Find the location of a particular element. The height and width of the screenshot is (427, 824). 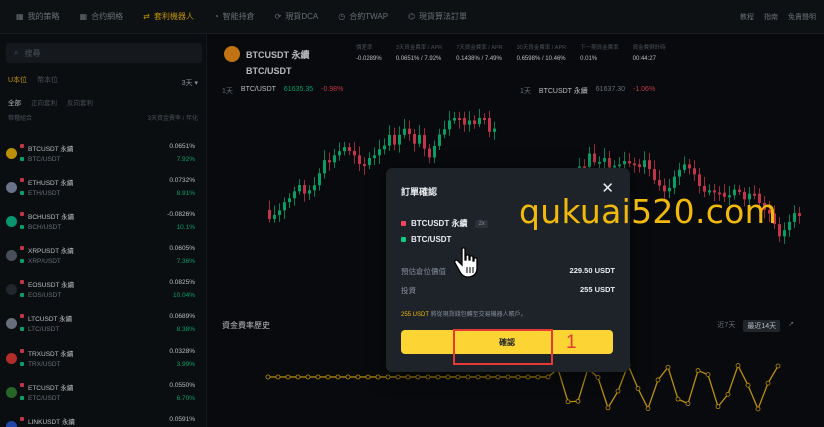

long-marker-icon is located at coordinates (403, 239).